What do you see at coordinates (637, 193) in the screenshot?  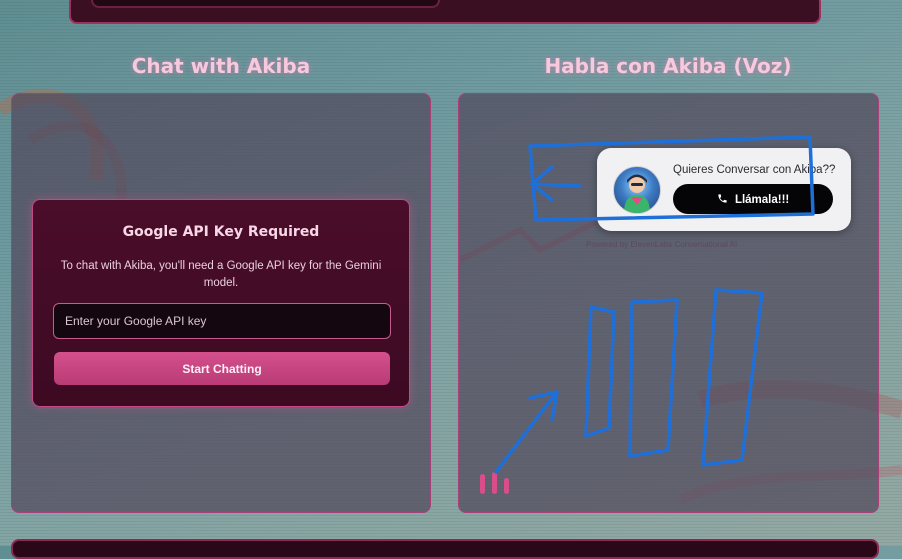 I see `avatar-illustration-icon` at bounding box center [637, 193].